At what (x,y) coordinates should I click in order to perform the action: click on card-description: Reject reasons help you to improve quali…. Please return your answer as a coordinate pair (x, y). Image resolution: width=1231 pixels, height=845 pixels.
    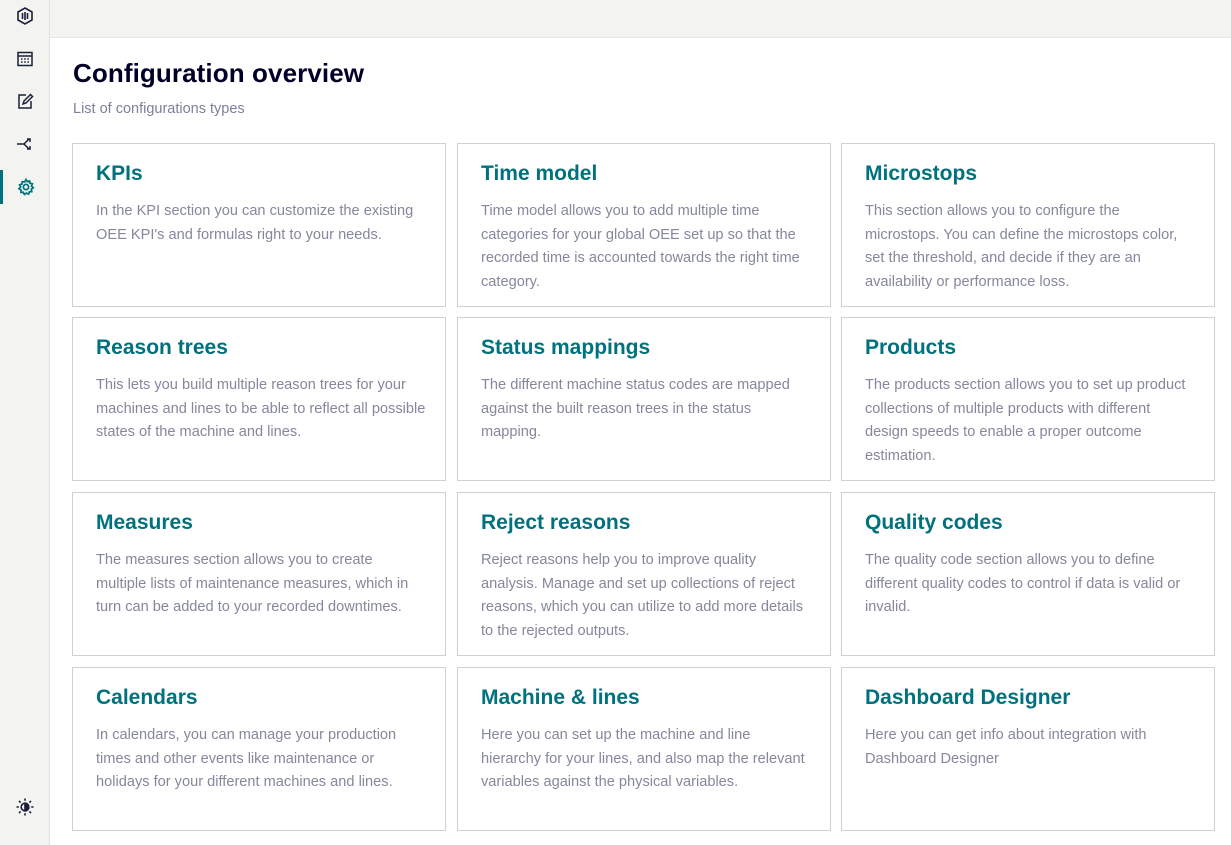
    Looking at the image, I should click on (642, 595).